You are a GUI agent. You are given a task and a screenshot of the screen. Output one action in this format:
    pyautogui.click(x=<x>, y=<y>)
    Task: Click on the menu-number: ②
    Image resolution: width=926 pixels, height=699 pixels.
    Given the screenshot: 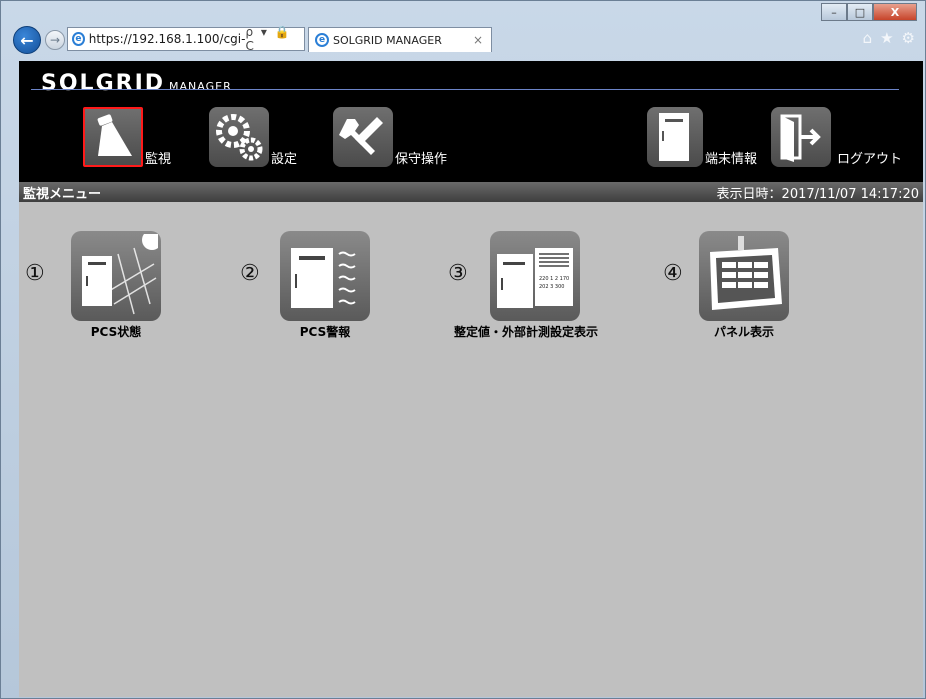 What is the action you would take?
    pyautogui.click(x=250, y=273)
    